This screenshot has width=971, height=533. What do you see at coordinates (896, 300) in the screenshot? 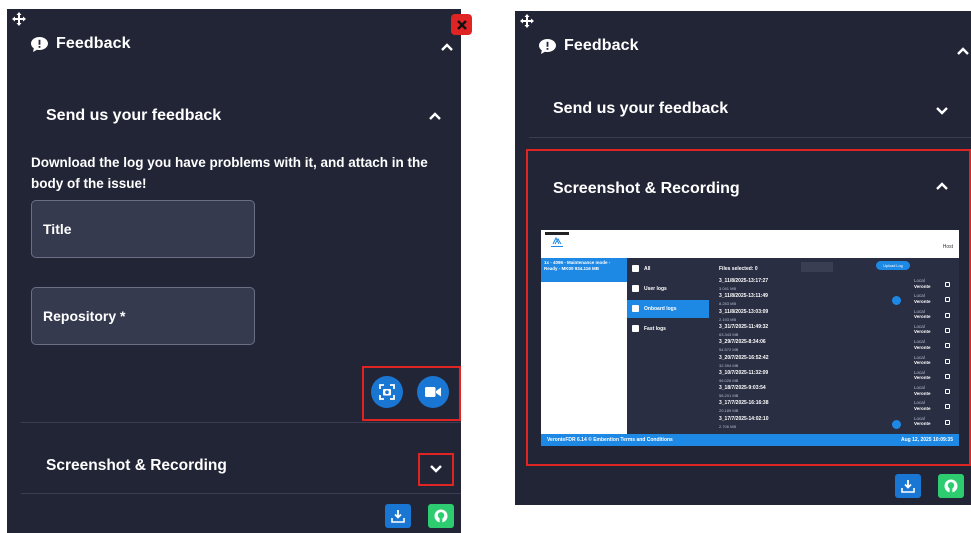
I see `preview-round-button` at bounding box center [896, 300].